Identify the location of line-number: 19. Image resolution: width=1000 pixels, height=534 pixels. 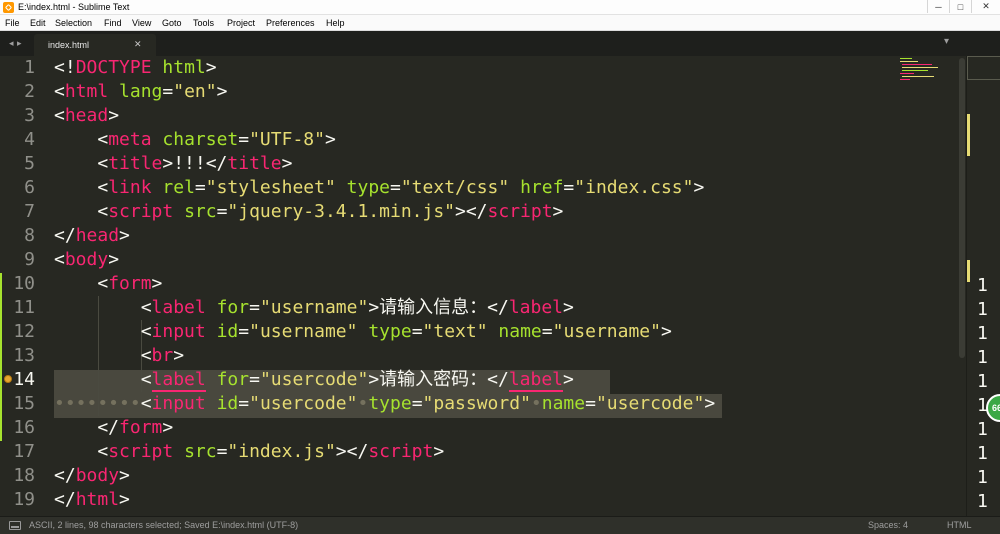
(24, 499).